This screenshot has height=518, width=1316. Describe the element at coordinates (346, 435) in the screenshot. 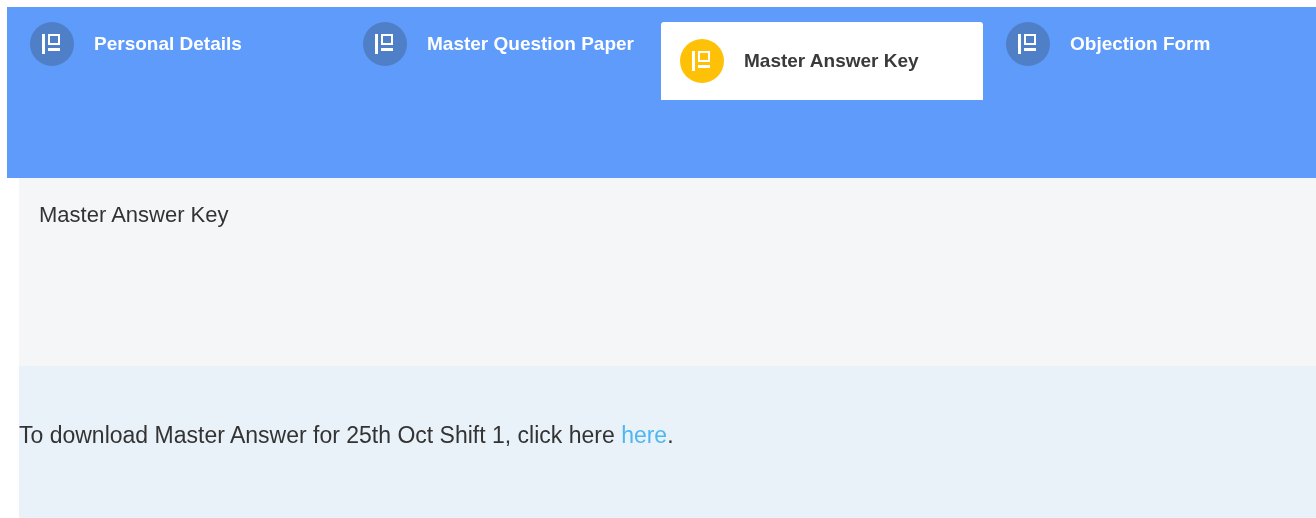

I see `download-notice: To download Master Answer for 25th Oct Shift 1, click here here.` at that location.